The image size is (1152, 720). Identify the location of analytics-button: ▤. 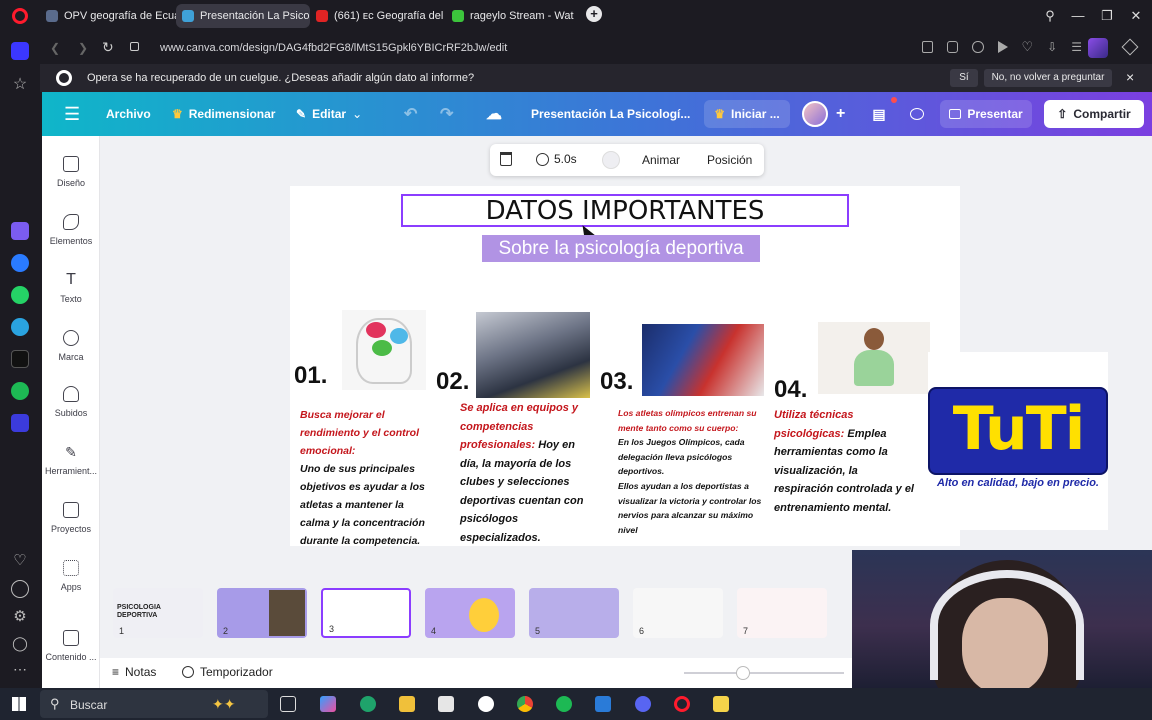
(879, 114).